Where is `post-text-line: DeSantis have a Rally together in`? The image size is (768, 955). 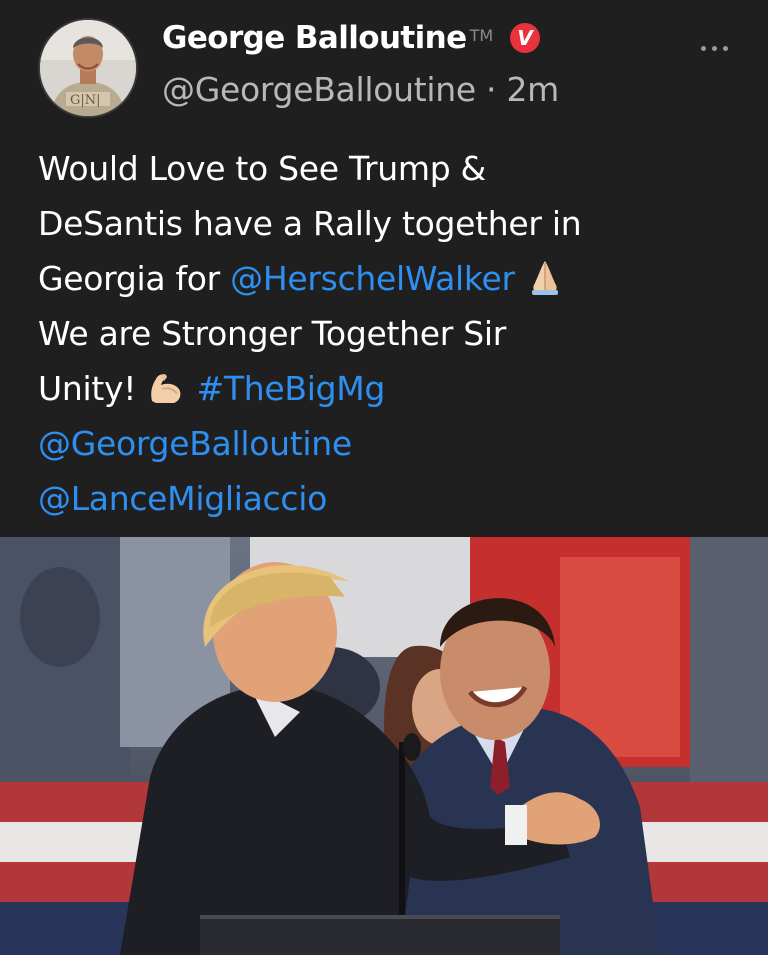
post-text-line: DeSantis have a Rally together in is located at coordinates (310, 223).